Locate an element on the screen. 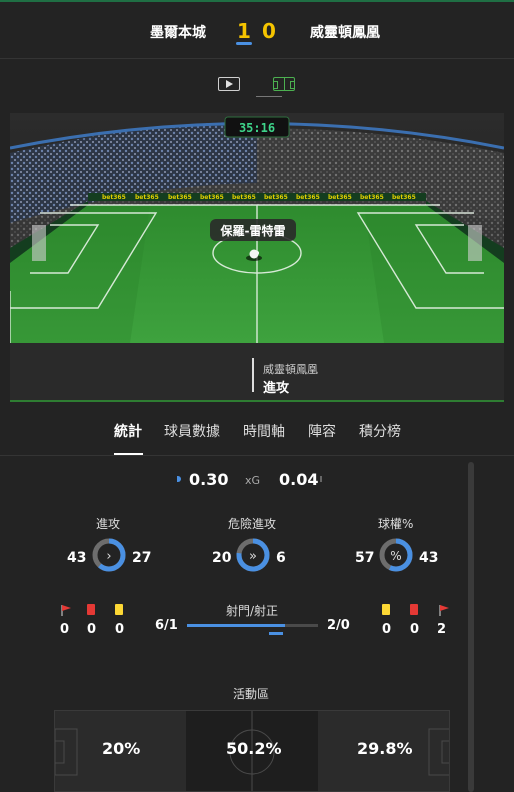  xg-home-value: 0.30 is located at coordinates (209, 479).